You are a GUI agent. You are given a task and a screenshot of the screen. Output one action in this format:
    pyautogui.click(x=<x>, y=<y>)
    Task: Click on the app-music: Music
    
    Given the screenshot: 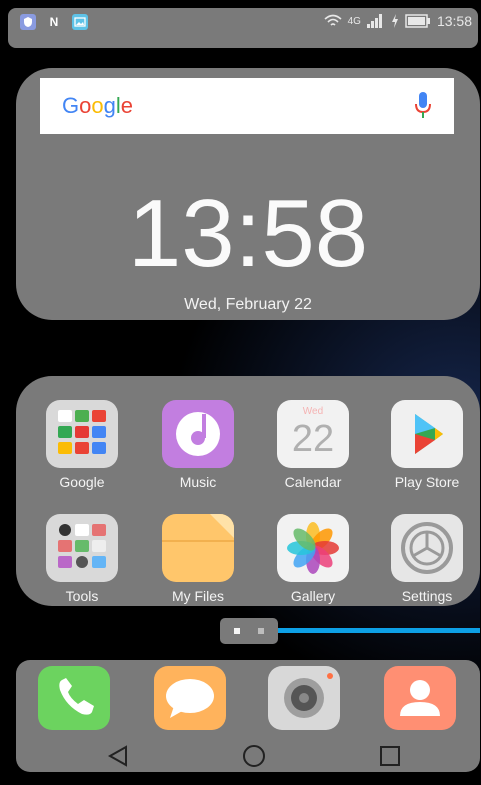 What is the action you would take?
    pyautogui.click(x=198, y=445)
    